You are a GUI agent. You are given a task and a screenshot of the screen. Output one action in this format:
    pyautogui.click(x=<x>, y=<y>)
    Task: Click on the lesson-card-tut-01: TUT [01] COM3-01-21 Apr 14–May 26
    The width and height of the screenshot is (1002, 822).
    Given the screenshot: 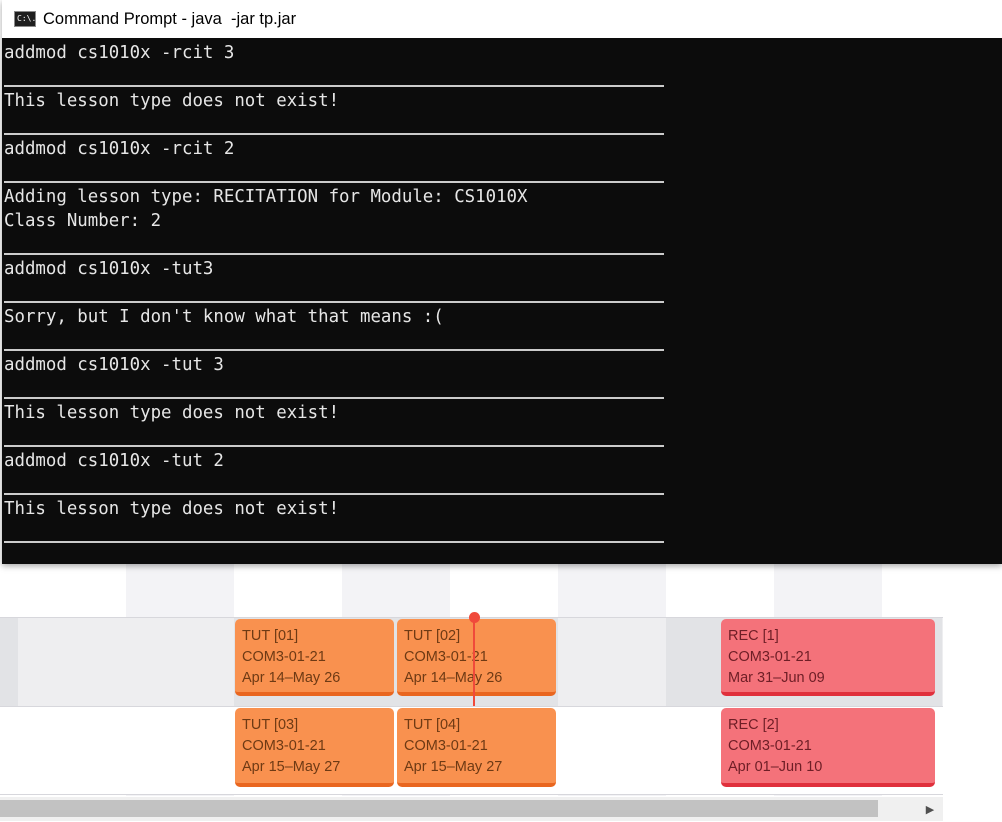 What is the action you would take?
    pyautogui.click(x=314, y=657)
    